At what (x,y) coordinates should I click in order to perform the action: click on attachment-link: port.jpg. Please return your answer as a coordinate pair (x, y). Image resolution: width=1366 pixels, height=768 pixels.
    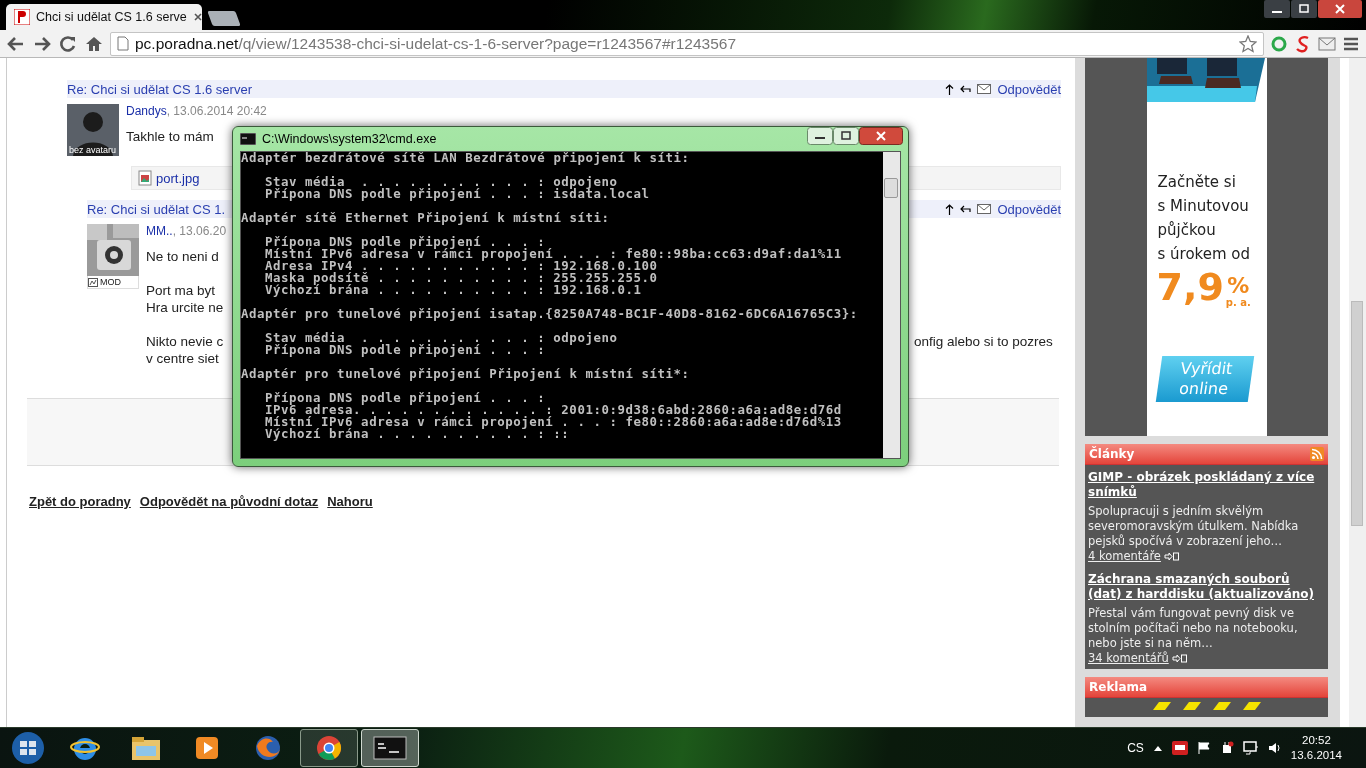
    Looking at the image, I should click on (178, 178).